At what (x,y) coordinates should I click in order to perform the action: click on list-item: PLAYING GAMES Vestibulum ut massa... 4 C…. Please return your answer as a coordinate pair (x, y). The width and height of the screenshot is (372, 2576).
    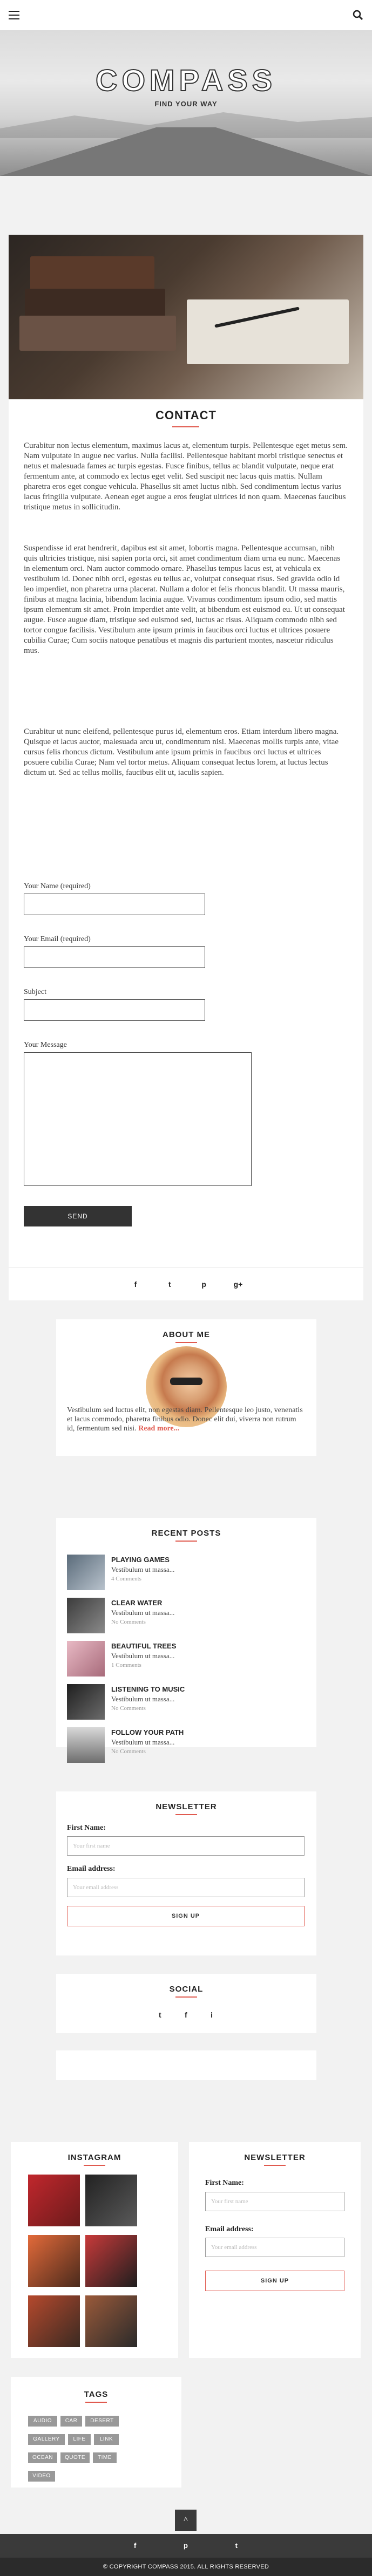
    Looking at the image, I should click on (186, 1573).